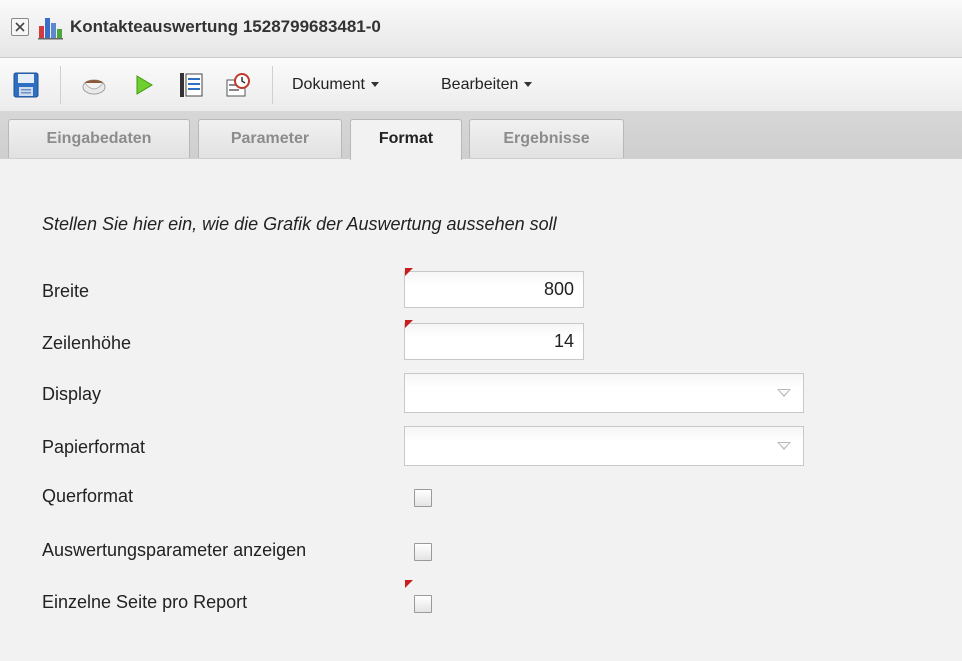 This screenshot has width=962, height=661. I want to click on querformat-label: Querformat, so click(88, 496).